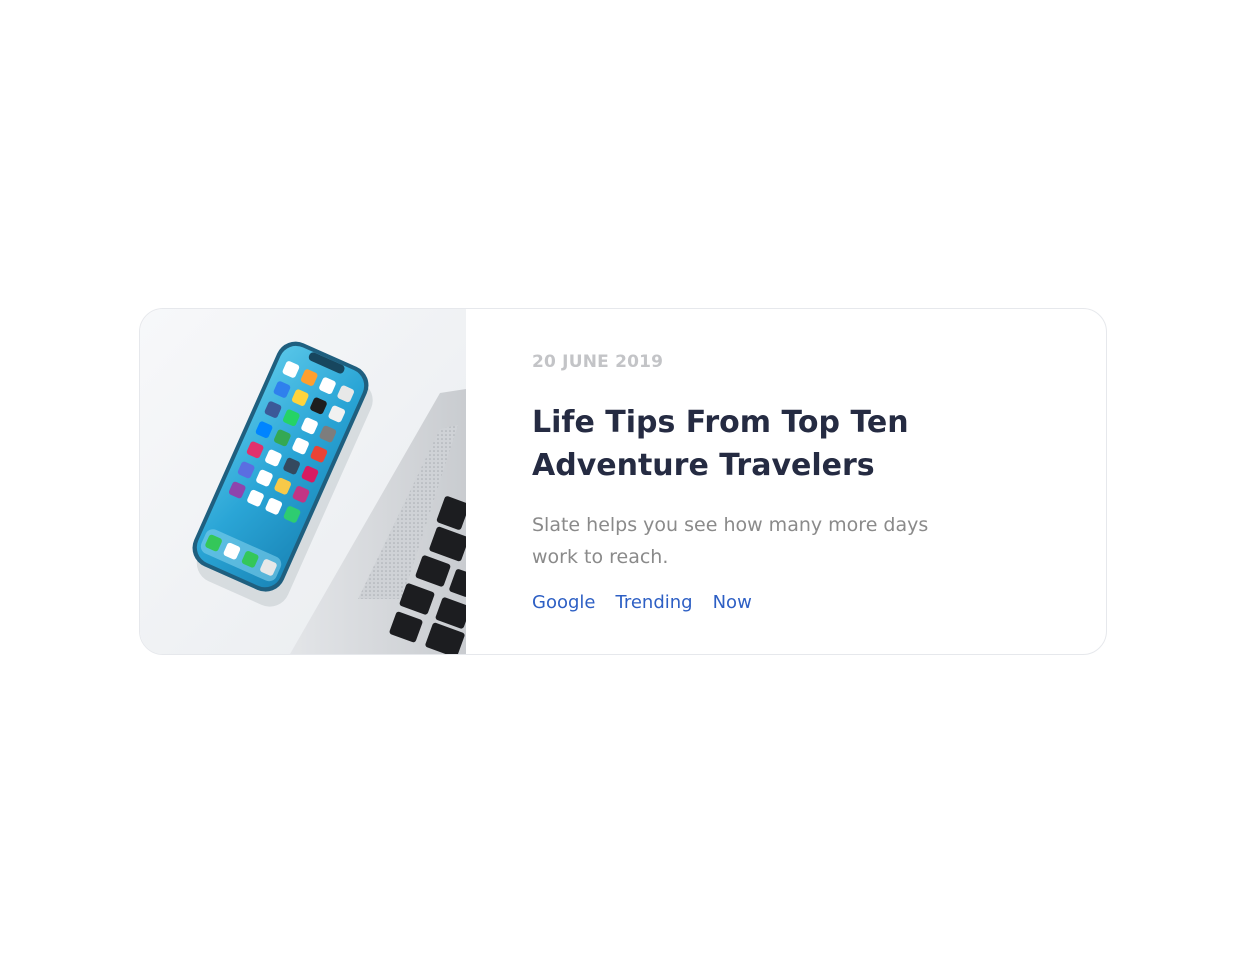 The height and width of the screenshot is (964, 1246). I want to click on tag-trending: Trending, so click(653, 603).